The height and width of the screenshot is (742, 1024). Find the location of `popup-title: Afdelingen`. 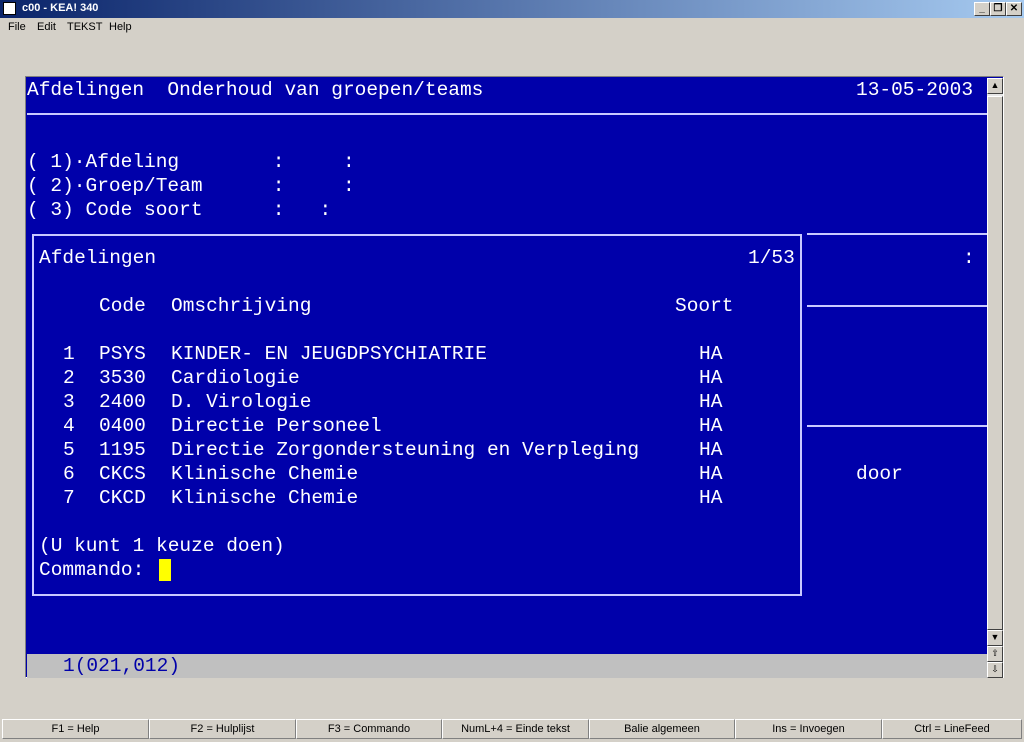

popup-title: Afdelingen is located at coordinates (98, 258).